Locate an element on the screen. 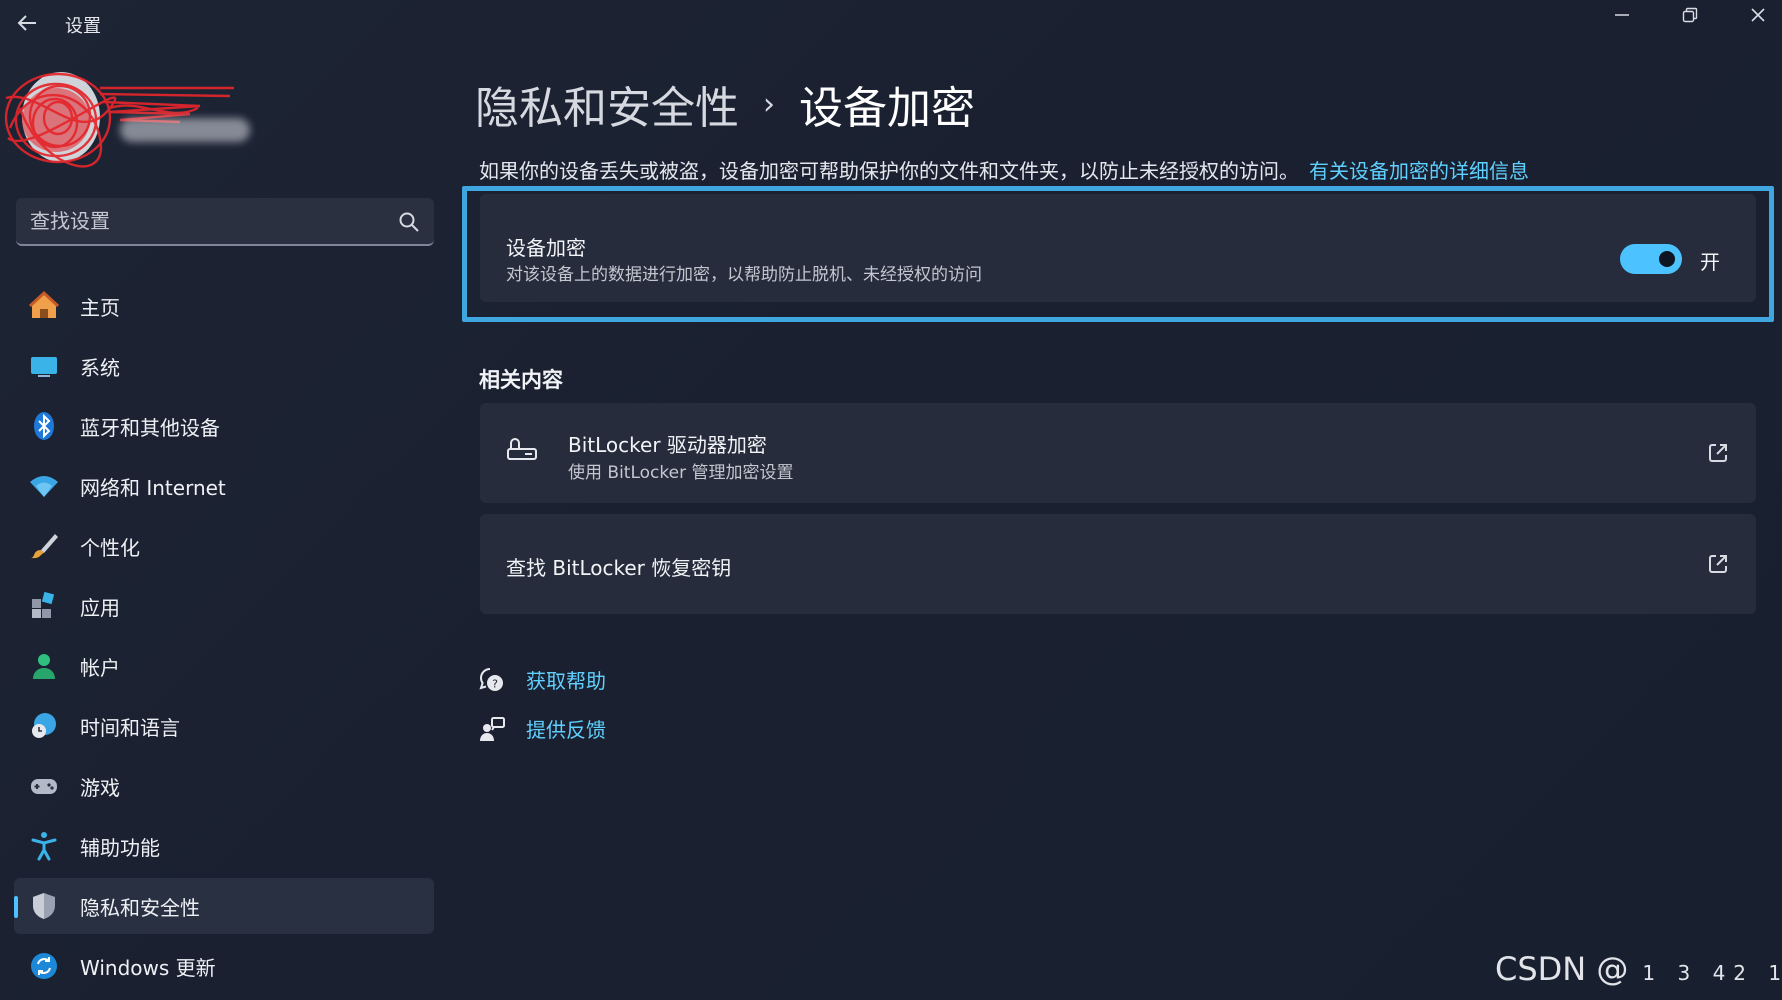 The width and height of the screenshot is (1782, 1000). breadcrumb-parent: 隐私和安全性 is located at coordinates (607, 104).